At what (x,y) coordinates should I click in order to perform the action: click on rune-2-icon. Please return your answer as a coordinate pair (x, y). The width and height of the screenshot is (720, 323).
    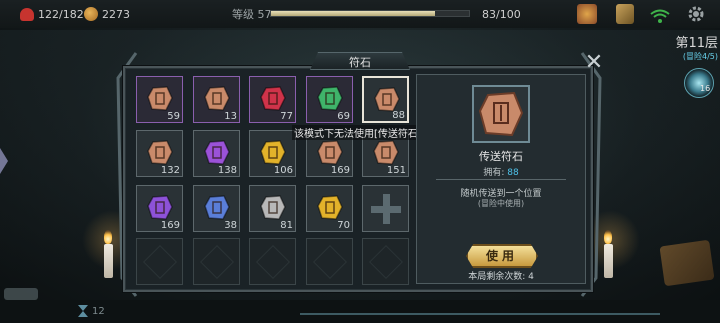
    Looking at the image, I should click on (217, 98).